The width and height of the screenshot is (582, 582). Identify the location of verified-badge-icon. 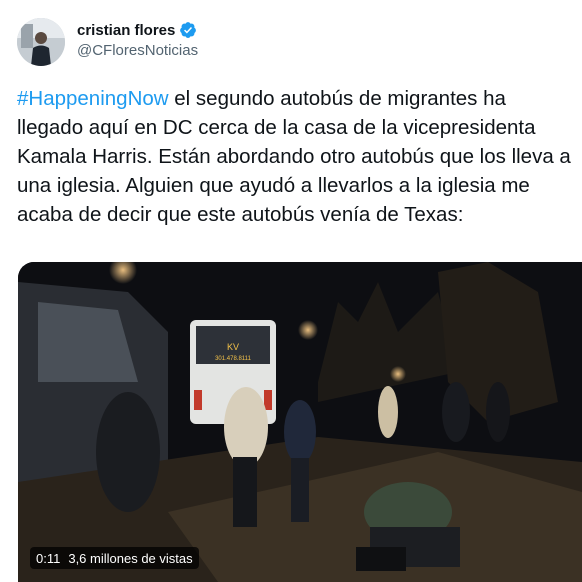
(188, 30).